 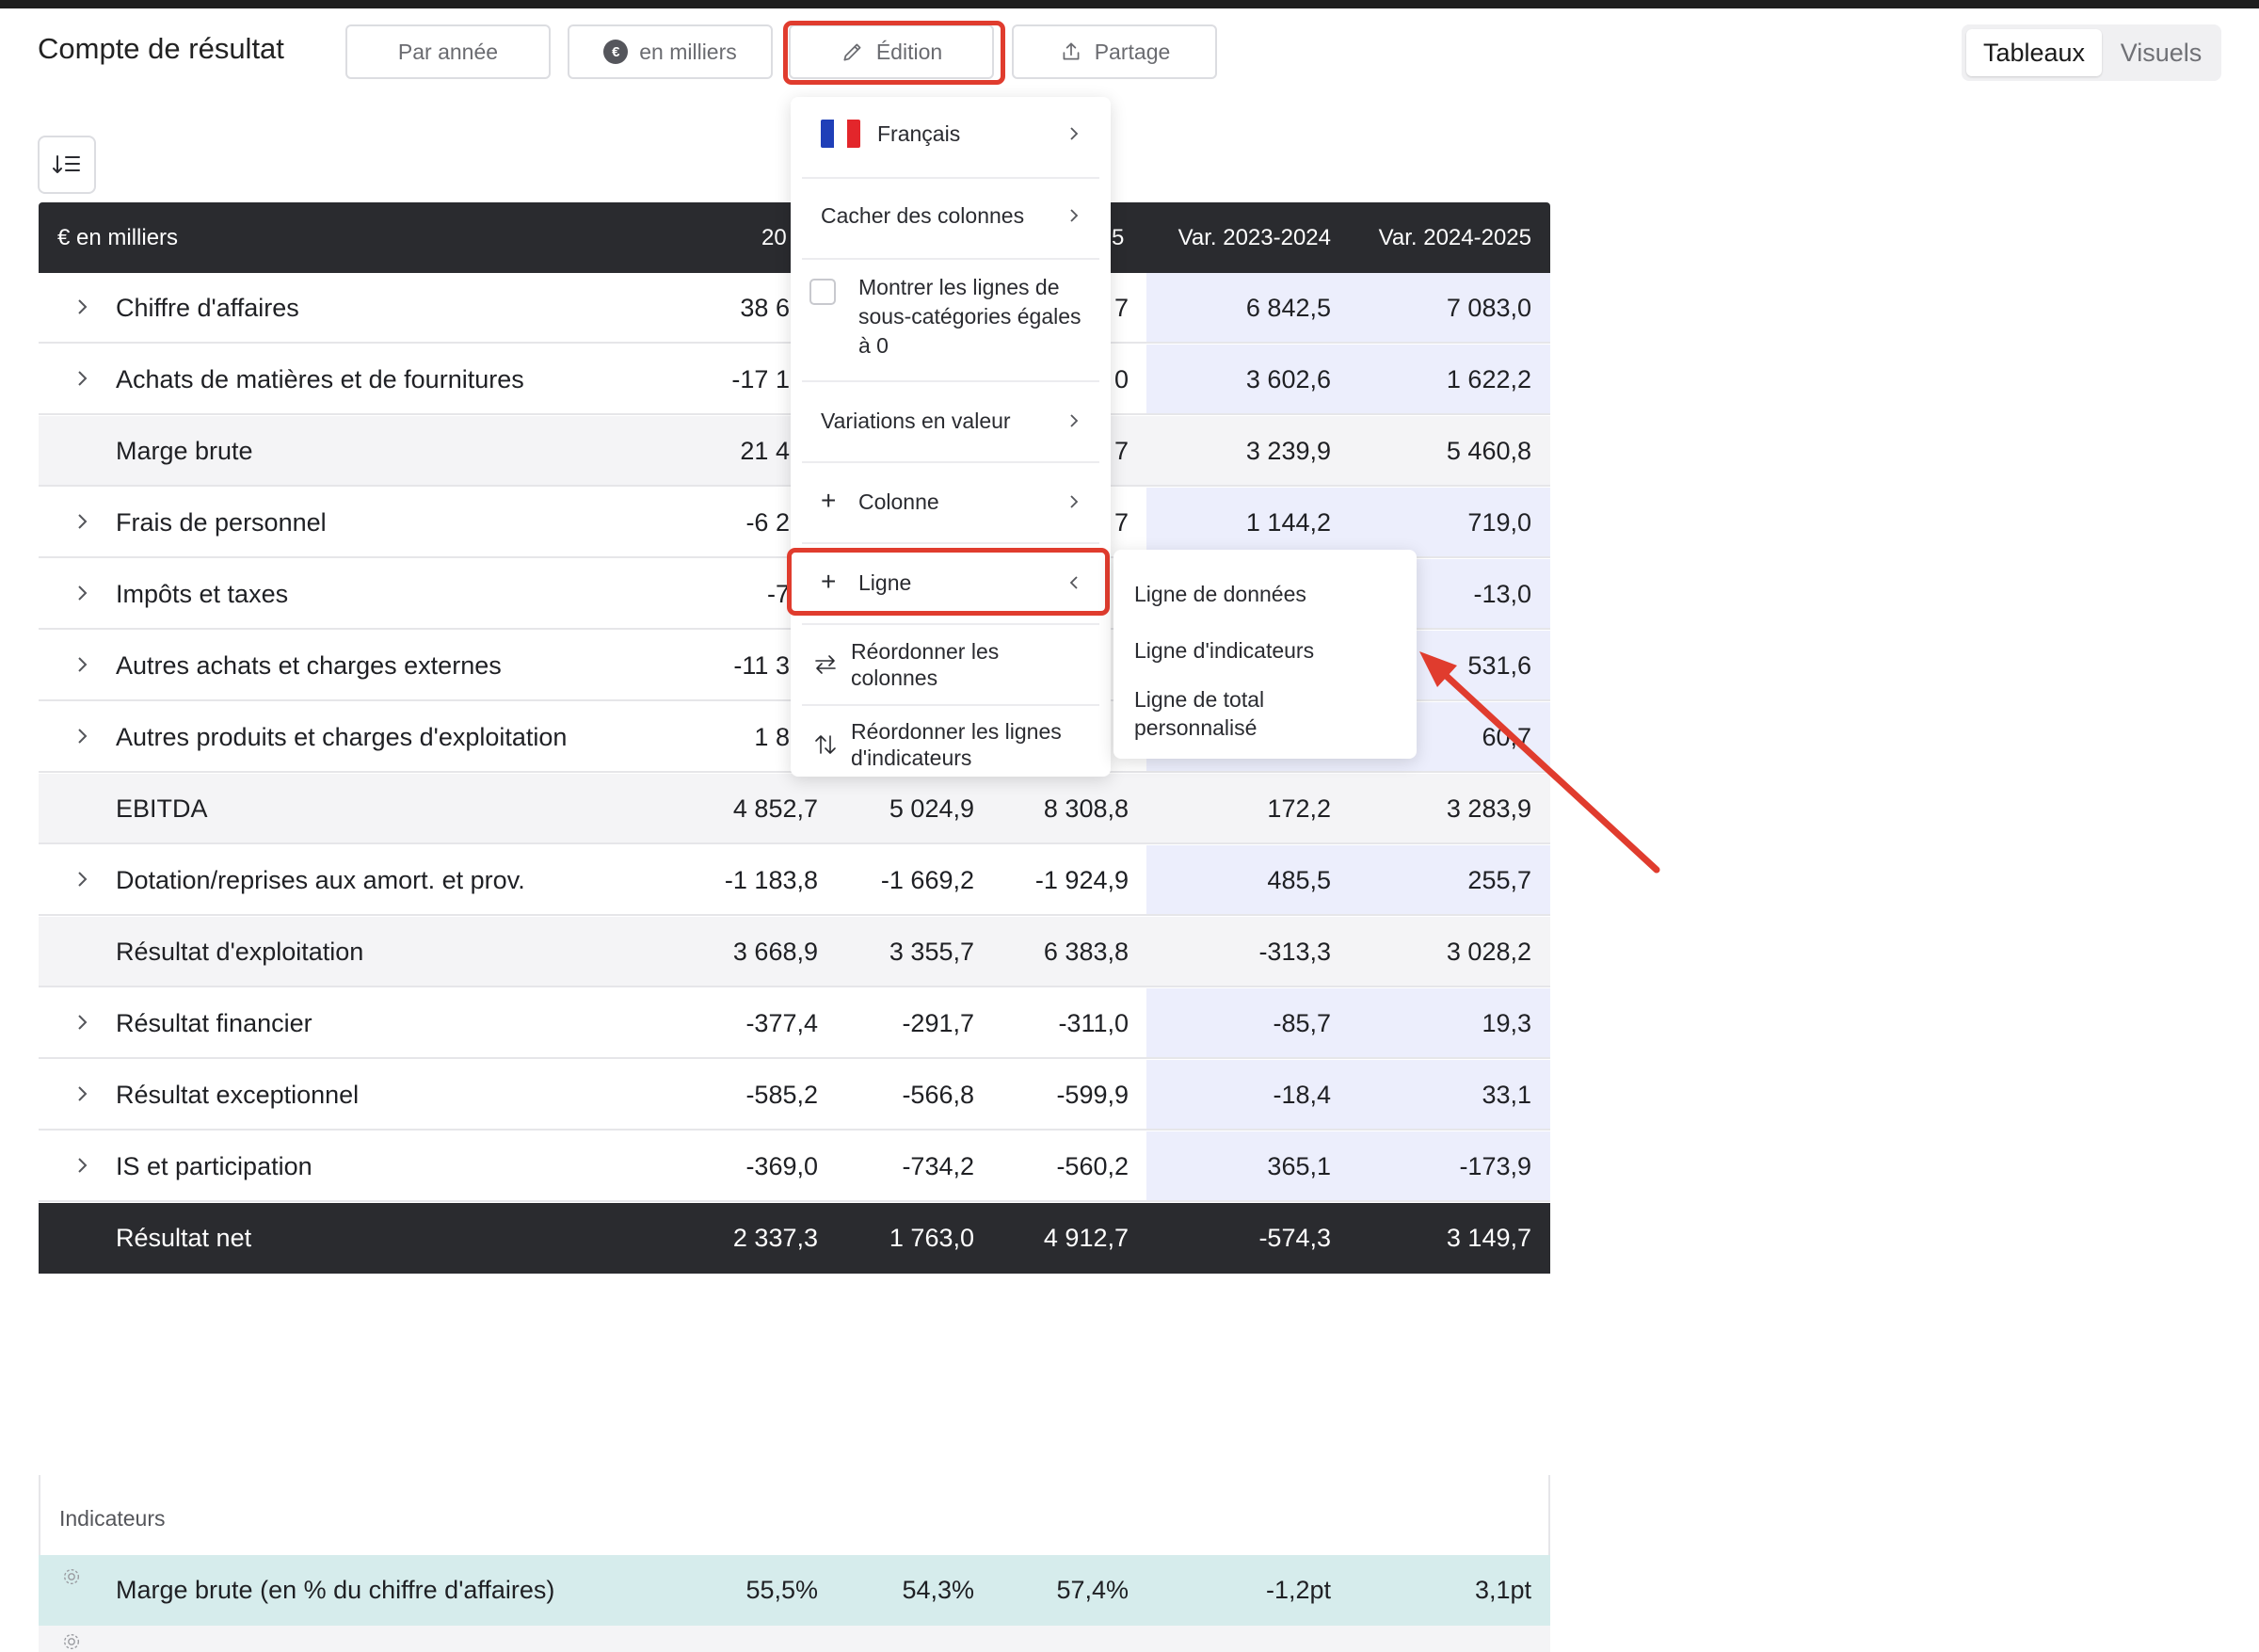 I want to click on submenu-custom-total-row-2: personnalisé, so click(x=1195, y=728).